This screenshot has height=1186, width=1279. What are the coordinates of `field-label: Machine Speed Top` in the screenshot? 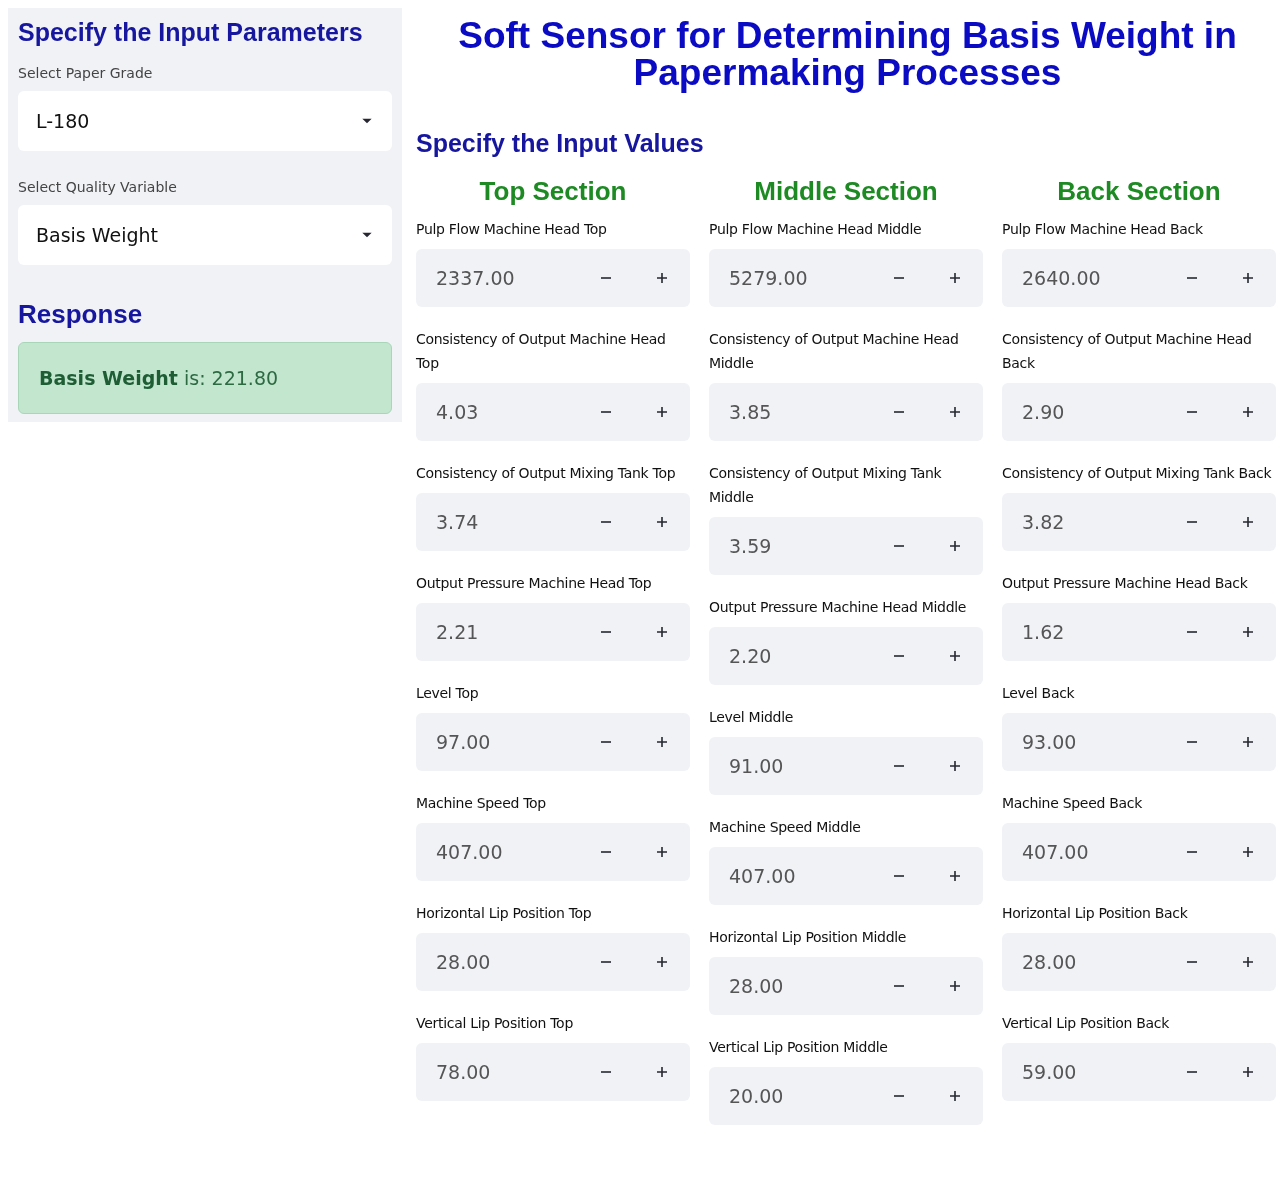 It's located at (481, 803).